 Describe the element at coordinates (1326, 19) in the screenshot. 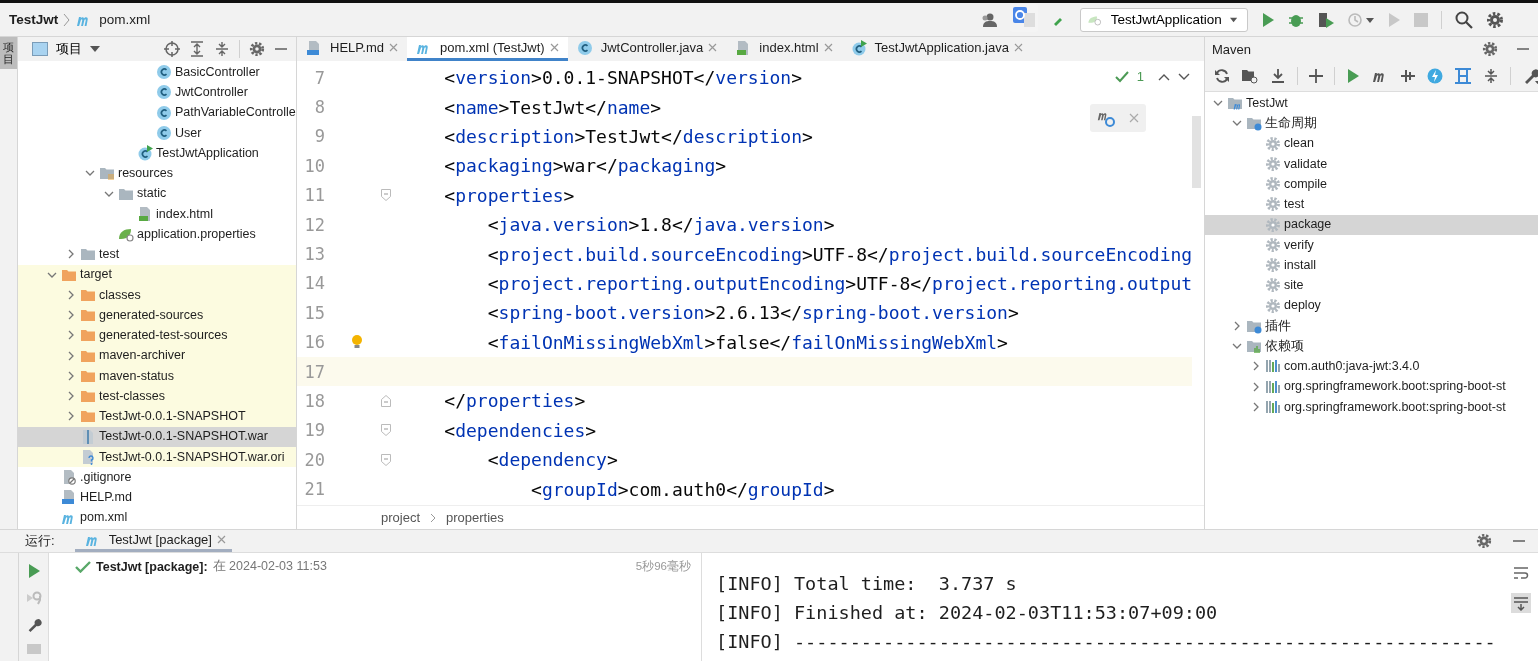

I see `coverage-icon` at that location.